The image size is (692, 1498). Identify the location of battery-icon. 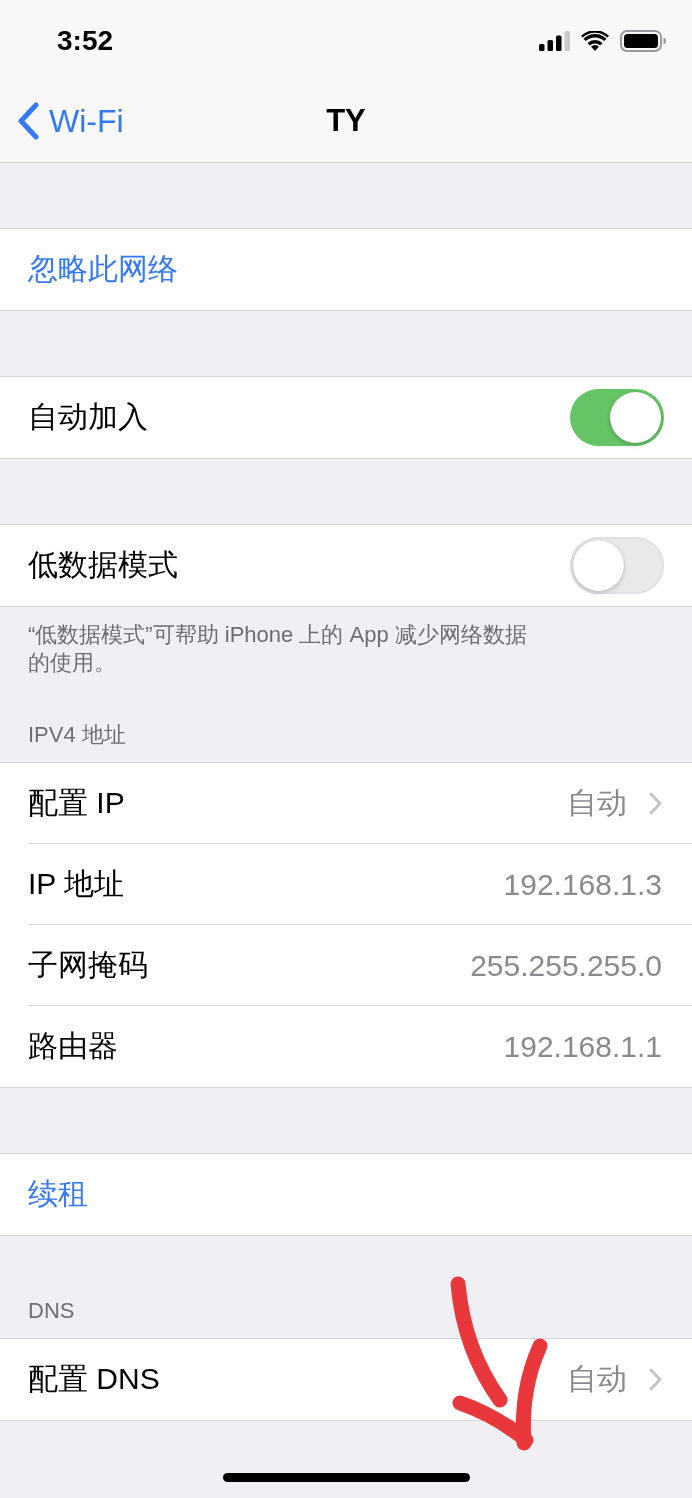
(643, 41).